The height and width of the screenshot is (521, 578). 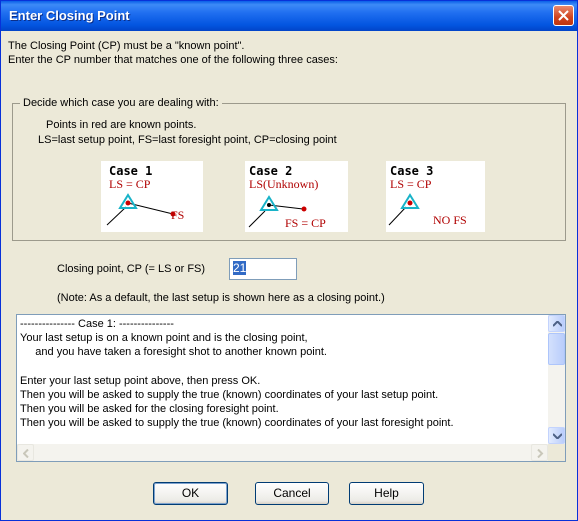 I want to click on chevron-right-icon, so click(x=540, y=453).